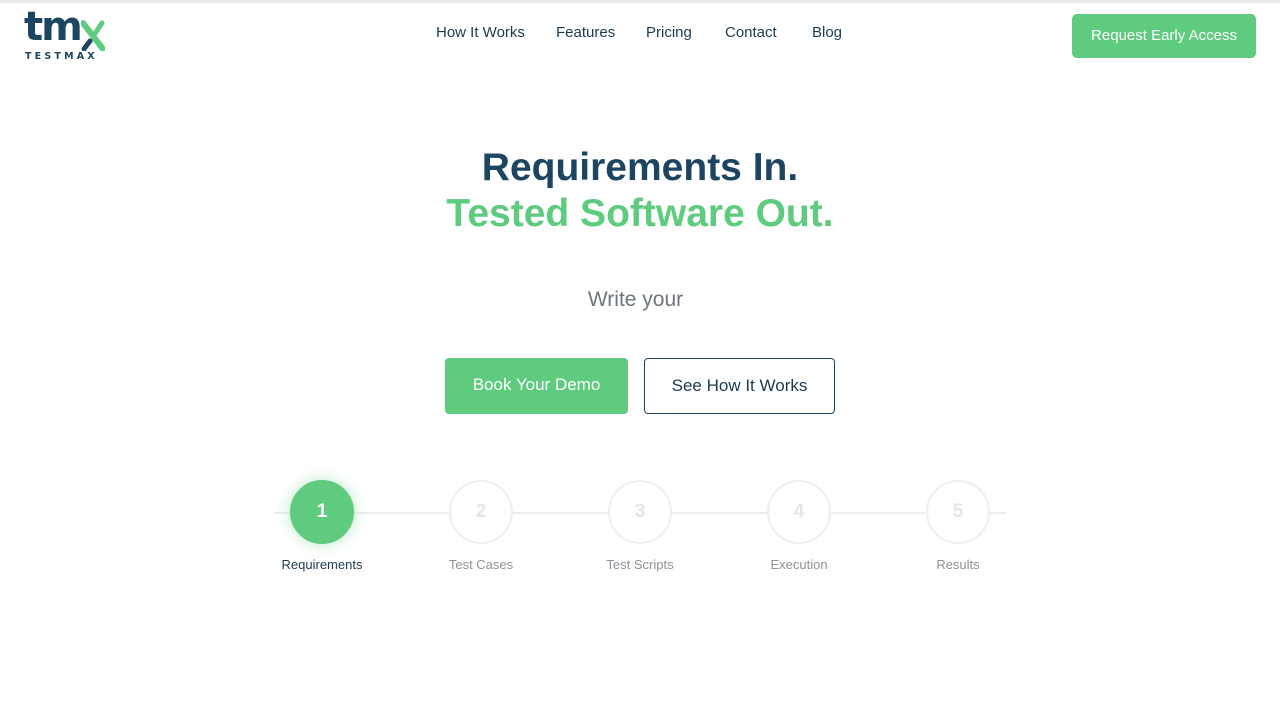 This screenshot has width=1280, height=720. What do you see at coordinates (536, 386) in the screenshot?
I see `book-demo-button: Book Your Demo` at bounding box center [536, 386].